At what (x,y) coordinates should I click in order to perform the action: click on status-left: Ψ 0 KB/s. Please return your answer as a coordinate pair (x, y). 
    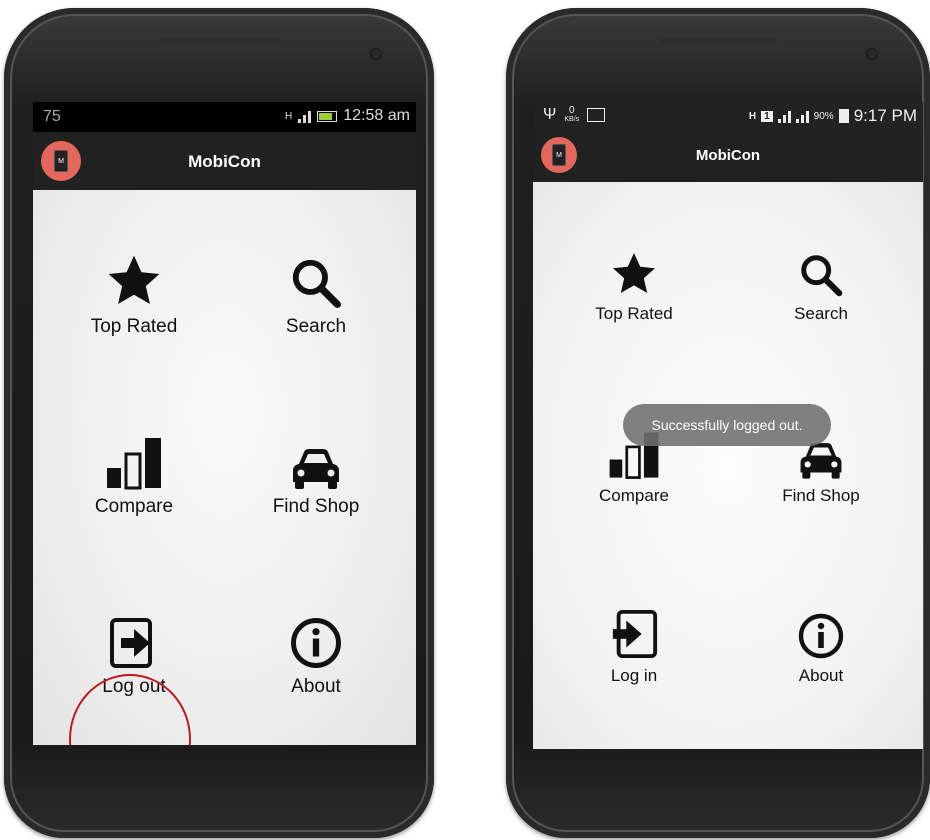
    Looking at the image, I should click on (574, 114).